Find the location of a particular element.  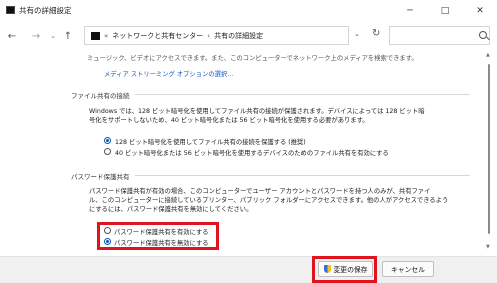

maximize-button: □ is located at coordinates (445, 11).